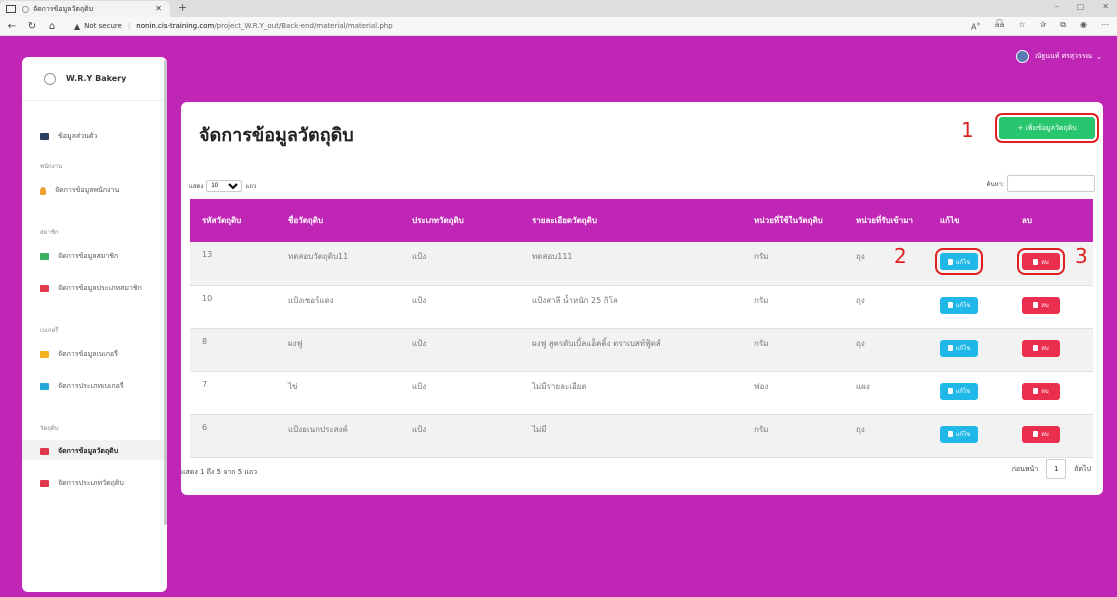  I want to click on user-menu: ณัฐนนท์ ศรสุวรรณ ⌄, so click(1058, 56).